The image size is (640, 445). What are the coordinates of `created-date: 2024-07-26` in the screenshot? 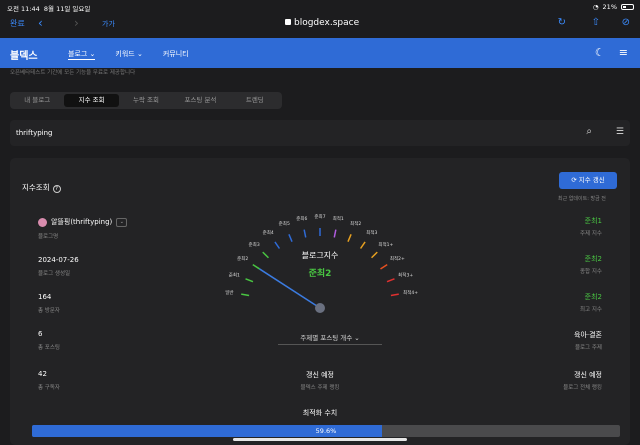 It's located at (58, 260).